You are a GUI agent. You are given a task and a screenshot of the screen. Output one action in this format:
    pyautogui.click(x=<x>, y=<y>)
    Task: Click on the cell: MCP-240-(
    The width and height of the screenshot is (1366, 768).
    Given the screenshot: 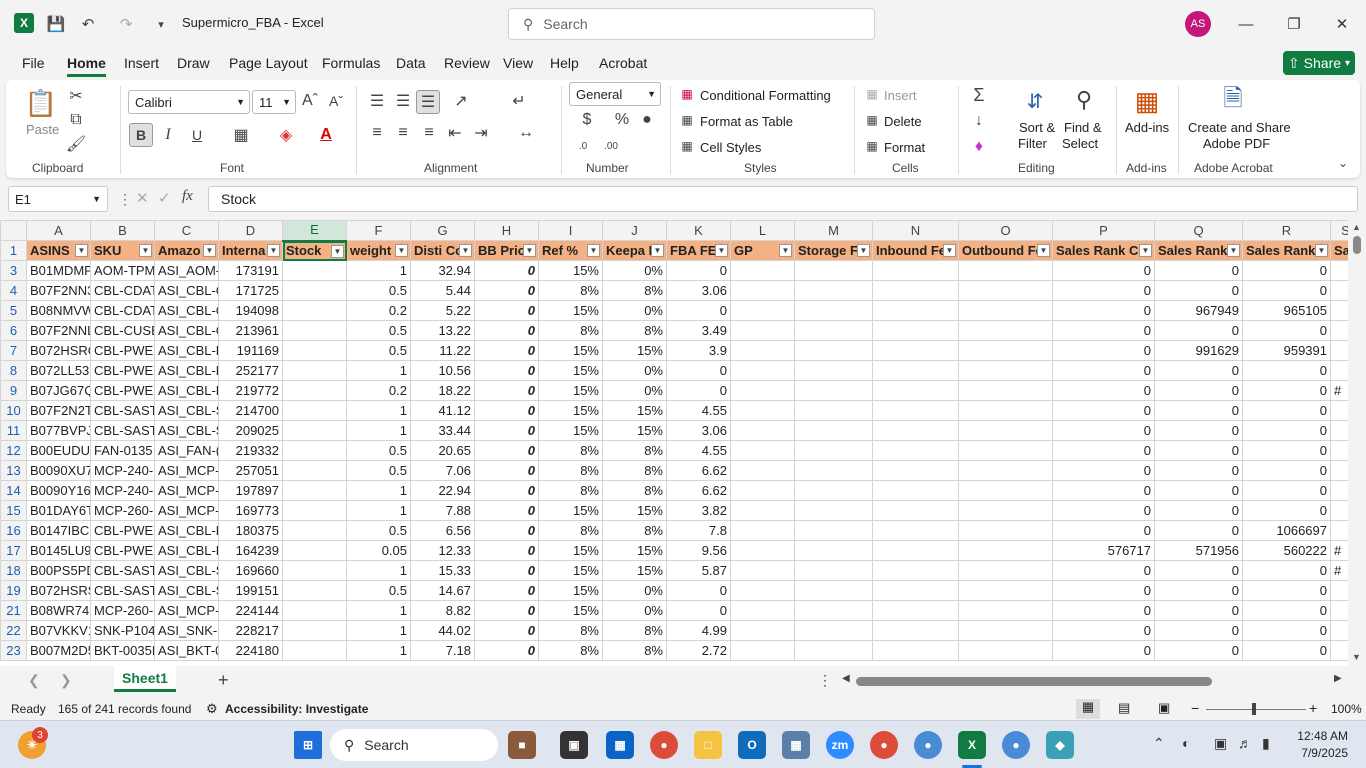 What is the action you would take?
    pyautogui.click(x=122, y=490)
    